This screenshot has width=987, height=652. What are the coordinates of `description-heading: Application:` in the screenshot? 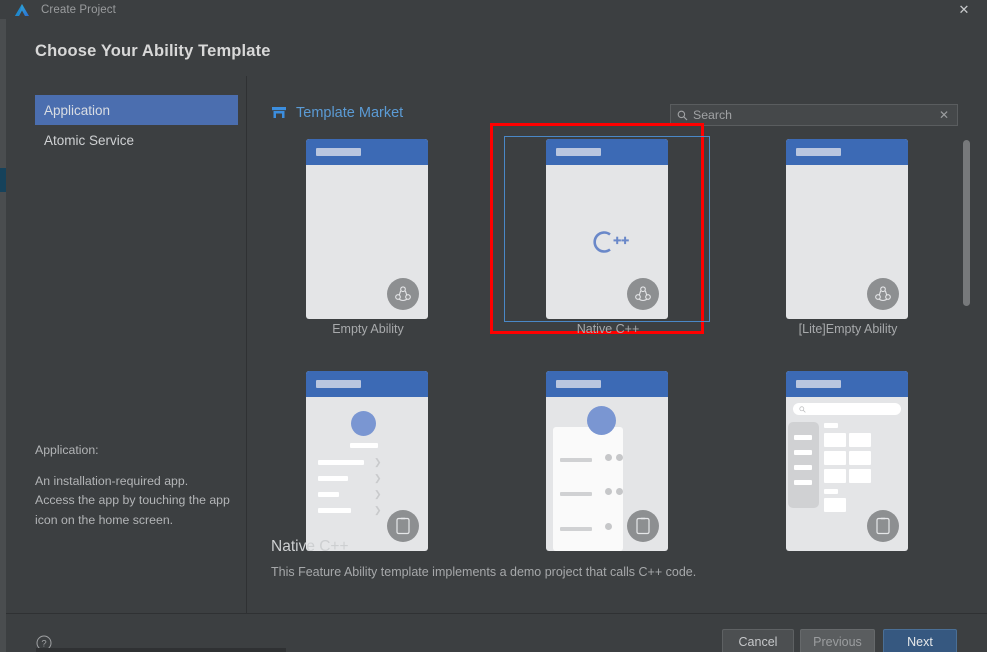 It's located at (67, 450).